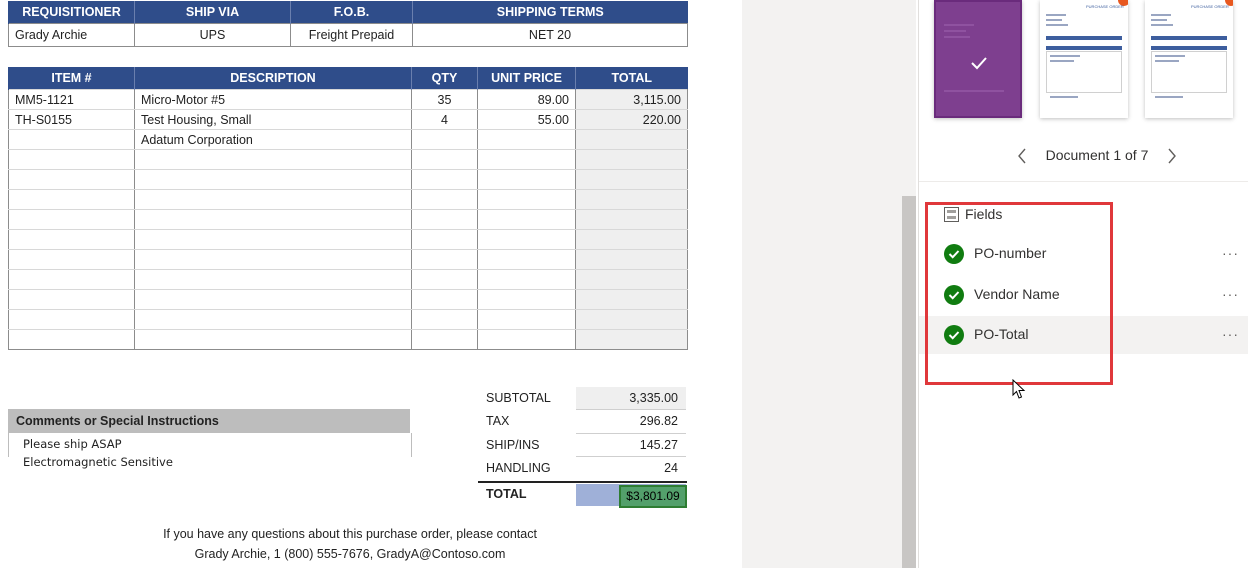  Describe the element at coordinates (1022, 156) in the screenshot. I see `chevron-left-icon` at that location.